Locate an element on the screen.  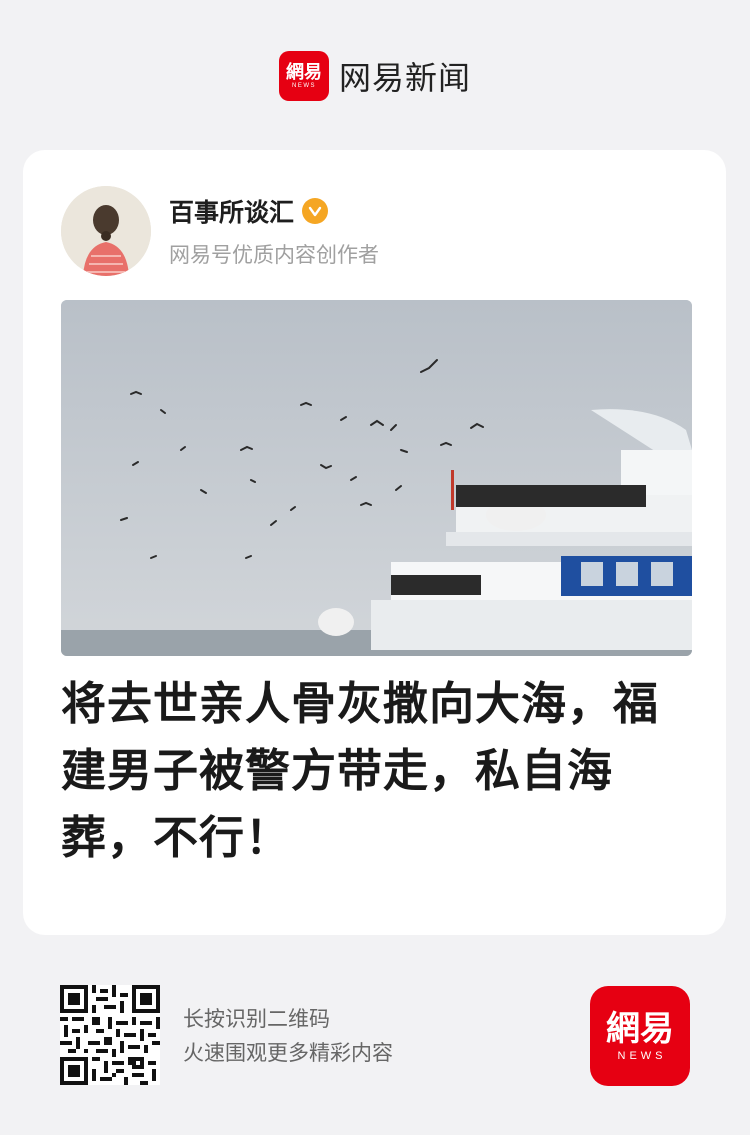
footer-logo-en: NEWS is located at coordinates (642, 1056).